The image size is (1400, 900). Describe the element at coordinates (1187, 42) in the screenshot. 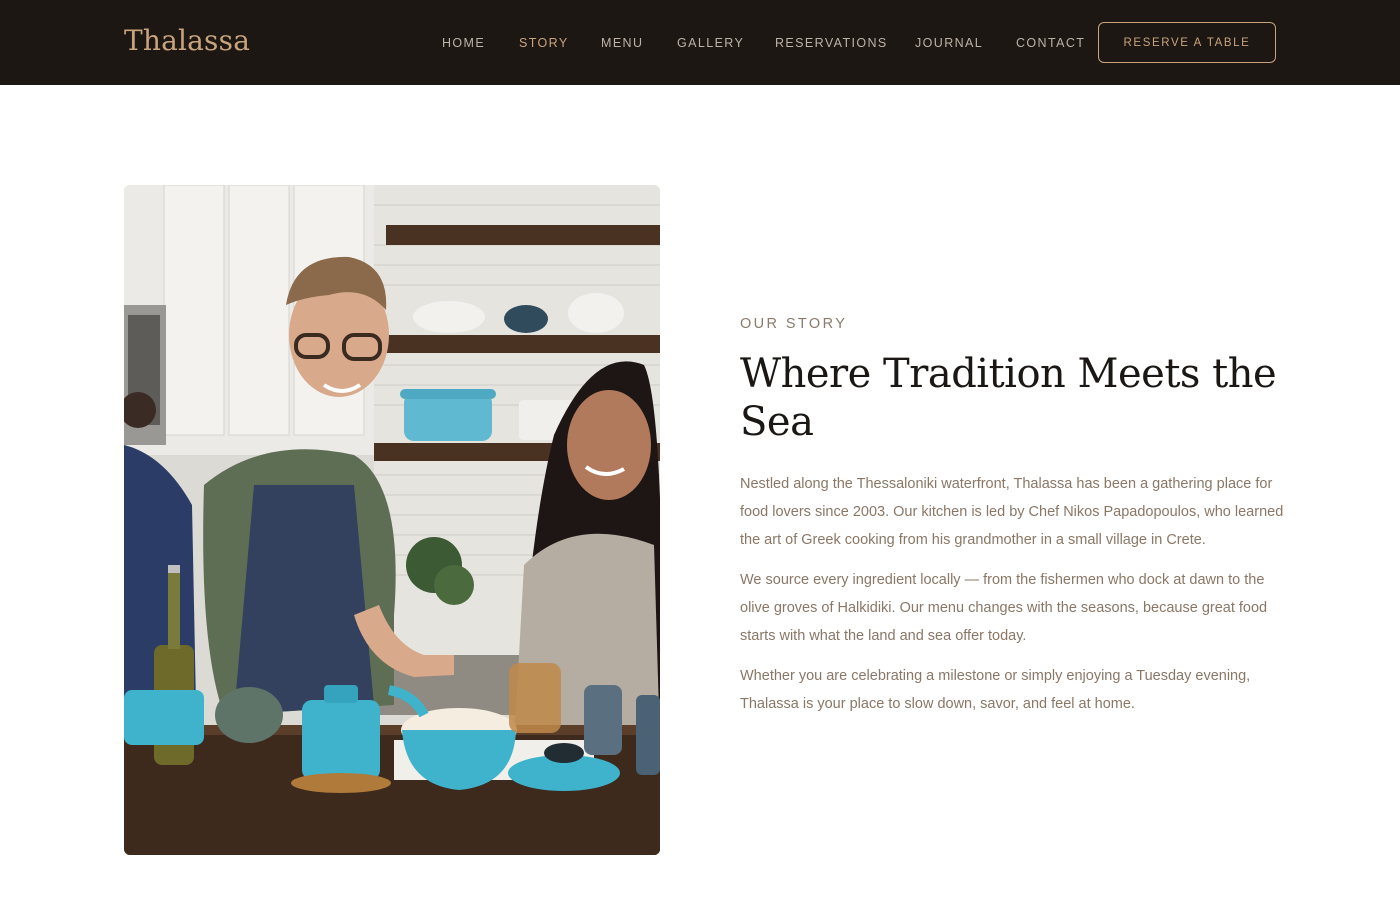

I see `reserve-table-button: RESERVE A TABLE` at that location.